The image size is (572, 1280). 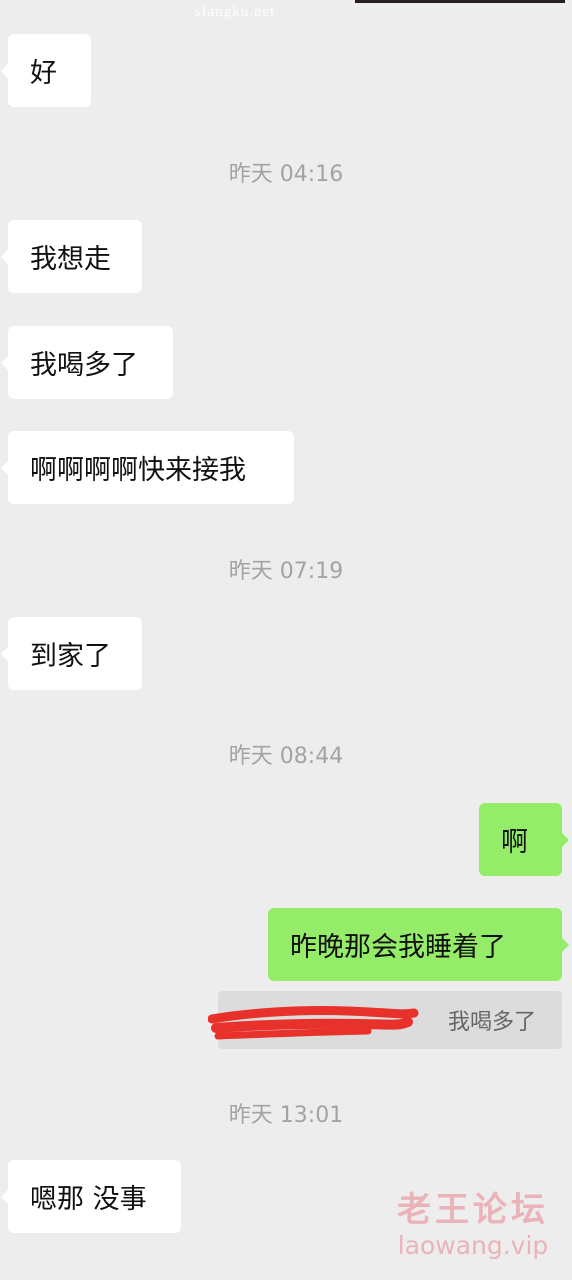 I want to click on message-text: 我喝多了, so click(x=84, y=365).